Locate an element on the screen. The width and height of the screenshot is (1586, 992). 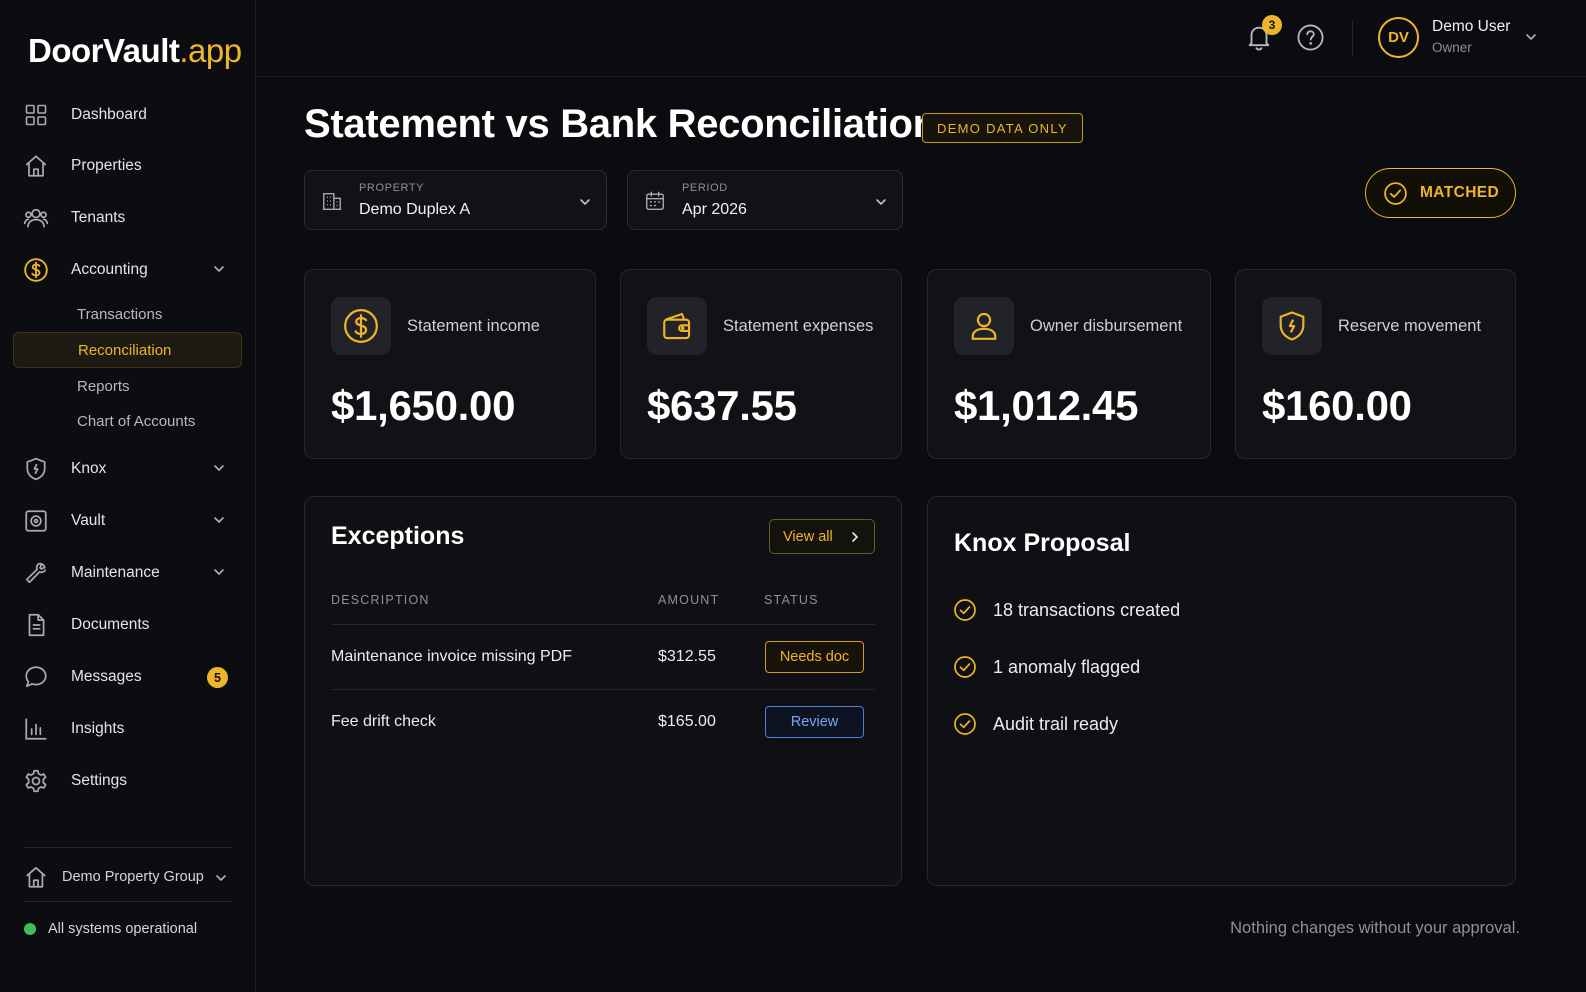
safe-icon is located at coordinates (36, 521).